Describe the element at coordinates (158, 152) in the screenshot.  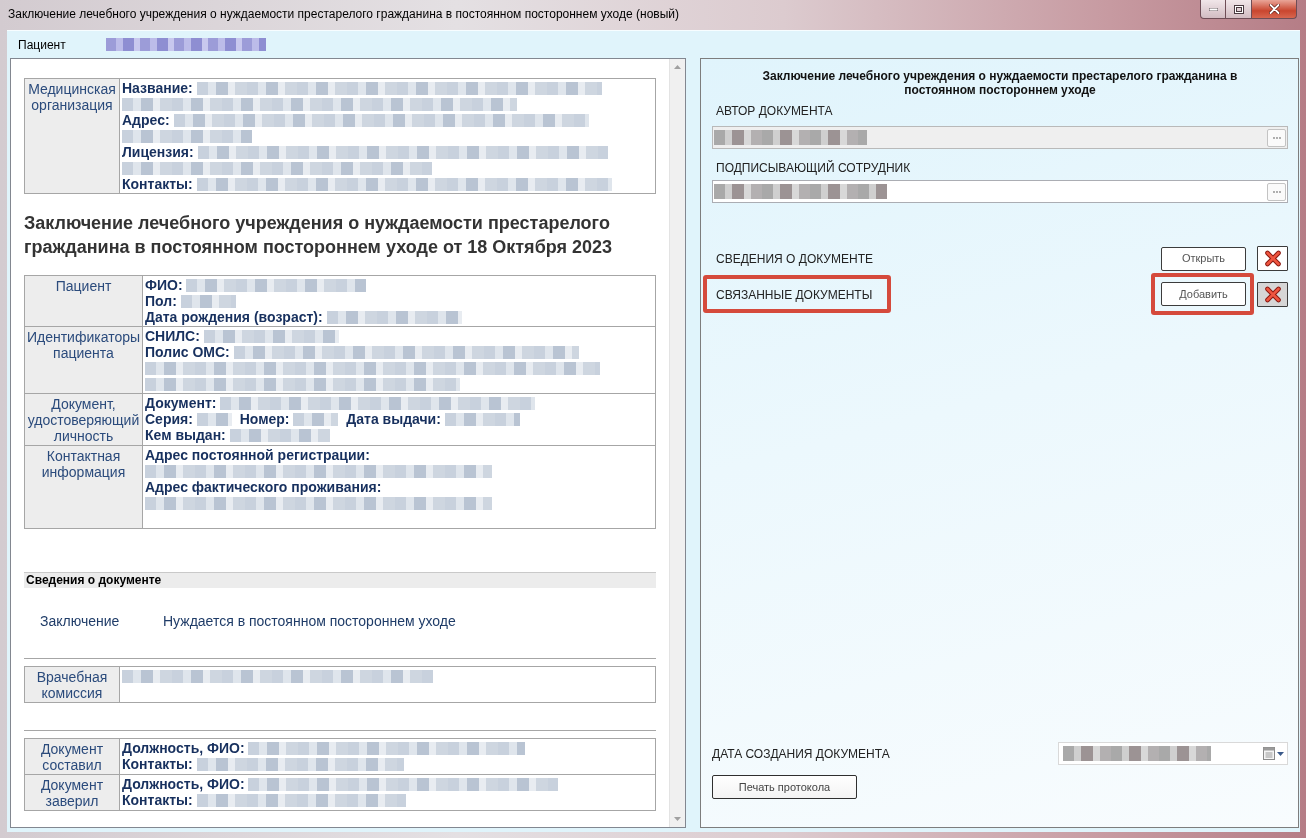
I see `field-label: Лицензия:` at that location.